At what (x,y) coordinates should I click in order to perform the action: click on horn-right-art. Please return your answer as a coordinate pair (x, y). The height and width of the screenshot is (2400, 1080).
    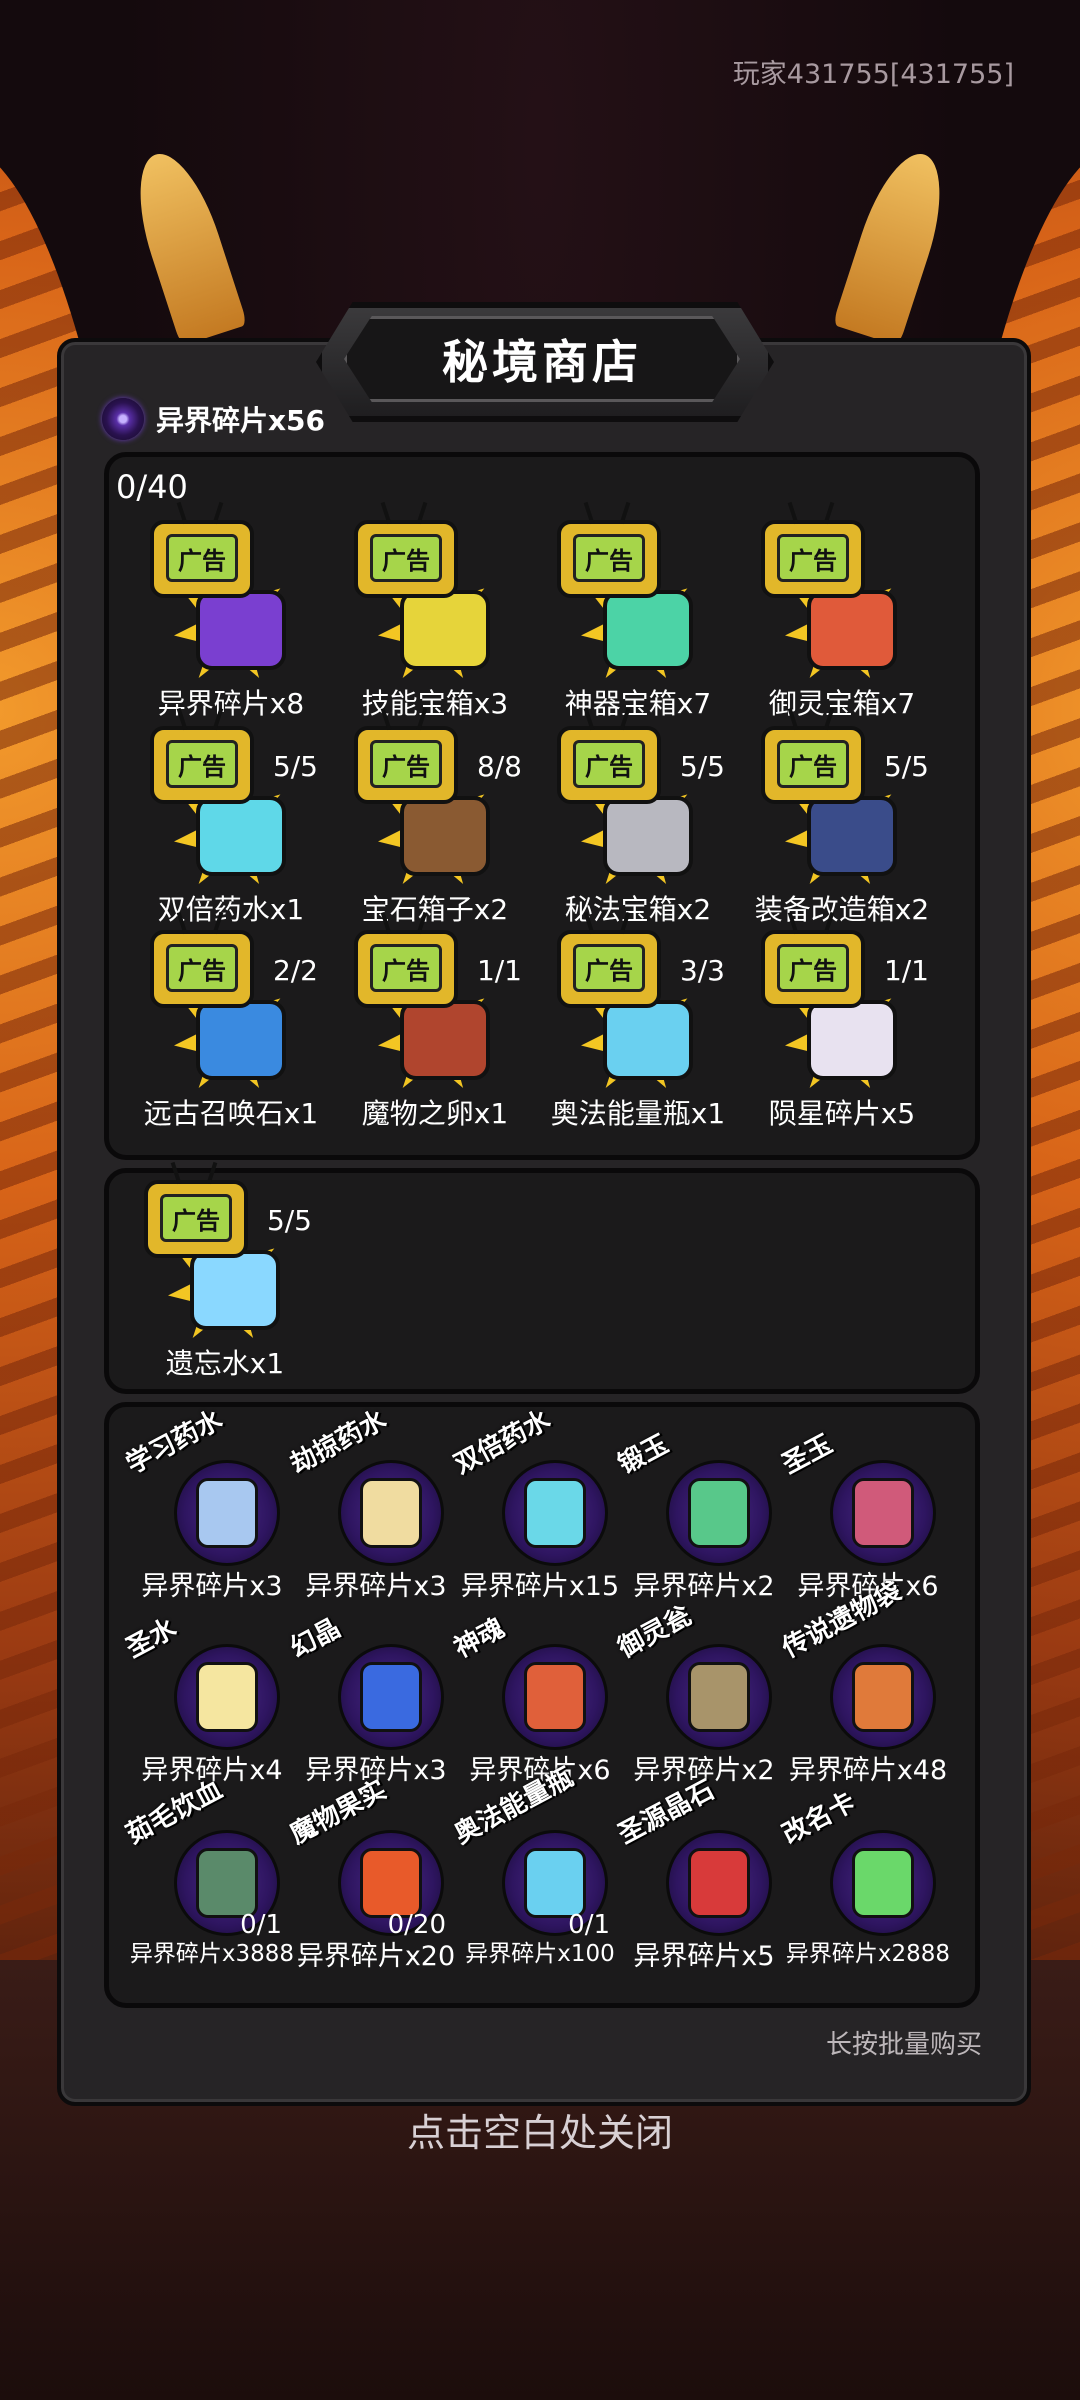
    Looking at the image, I should click on (895, 245).